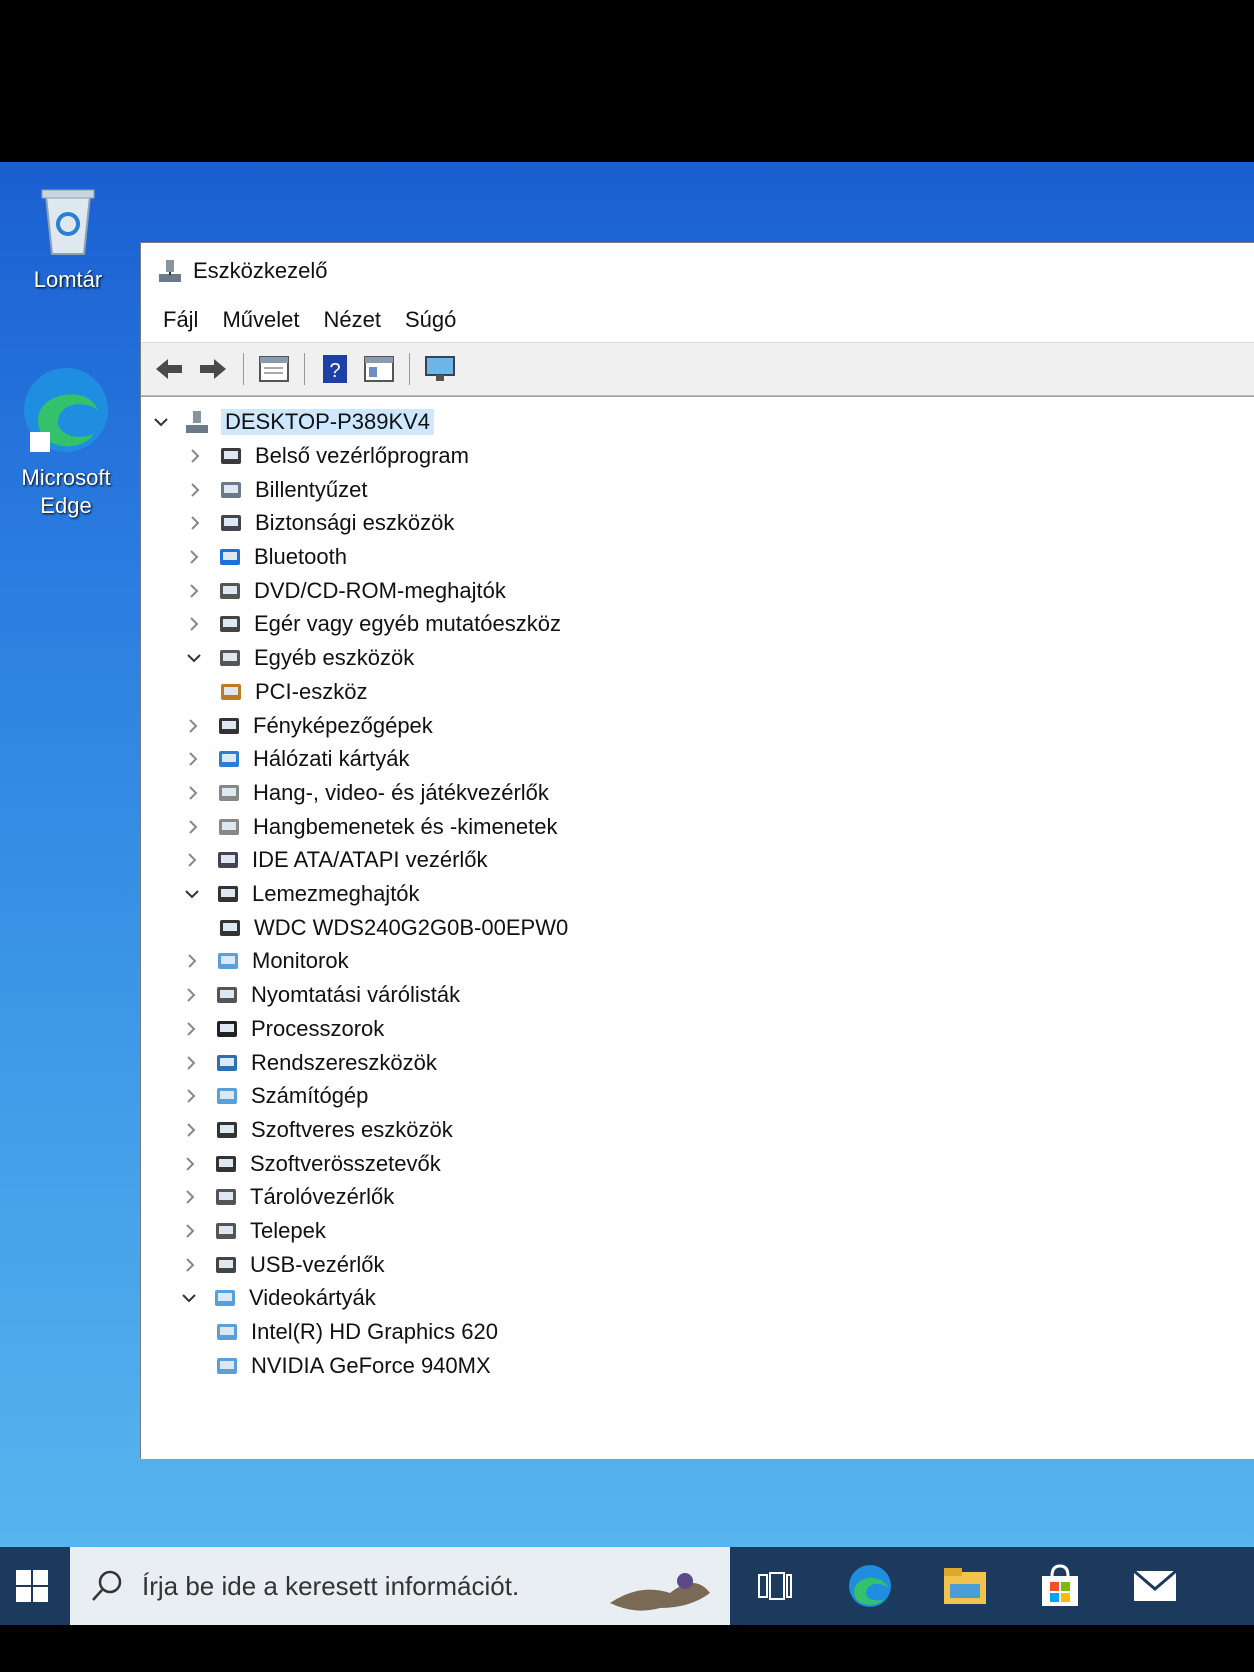 The width and height of the screenshot is (1254, 1672). I want to click on tree-category-item: Nyomtatási várólisták, so click(320, 995).